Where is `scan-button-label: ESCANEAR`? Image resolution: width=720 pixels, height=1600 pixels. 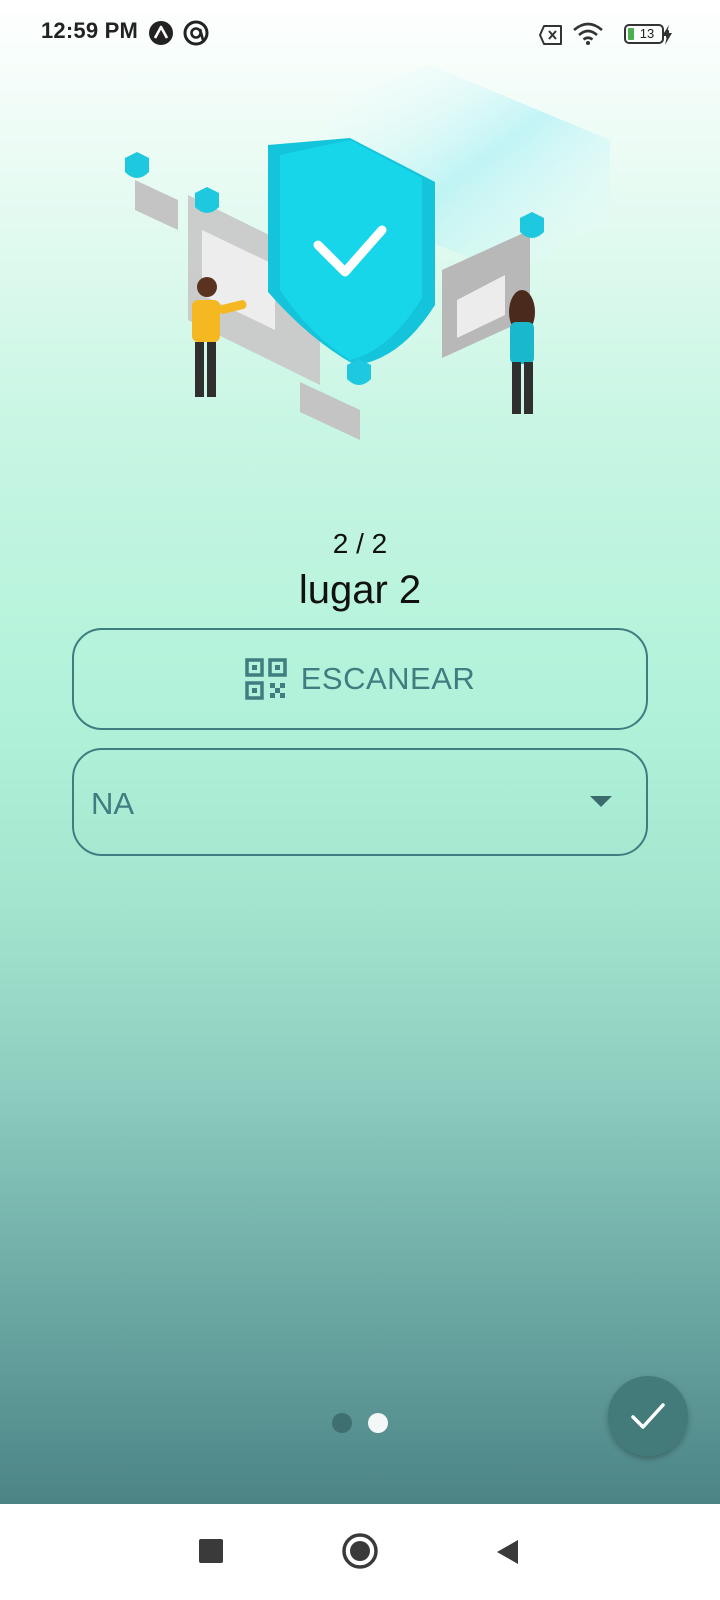 scan-button-label: ESCANEAR is located at coordinates (388, 678).